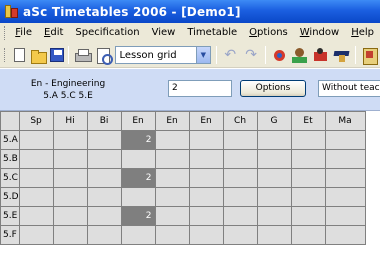  Describe the element at coordinates (5, 33) in the screenshot. I see `menu-grip` at that location.